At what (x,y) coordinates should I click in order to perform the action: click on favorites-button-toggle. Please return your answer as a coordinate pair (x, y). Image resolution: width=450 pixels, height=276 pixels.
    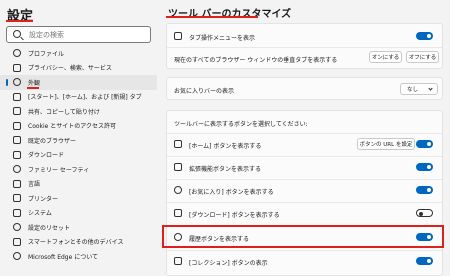
    Looking at the image, I should click on (424, 190).